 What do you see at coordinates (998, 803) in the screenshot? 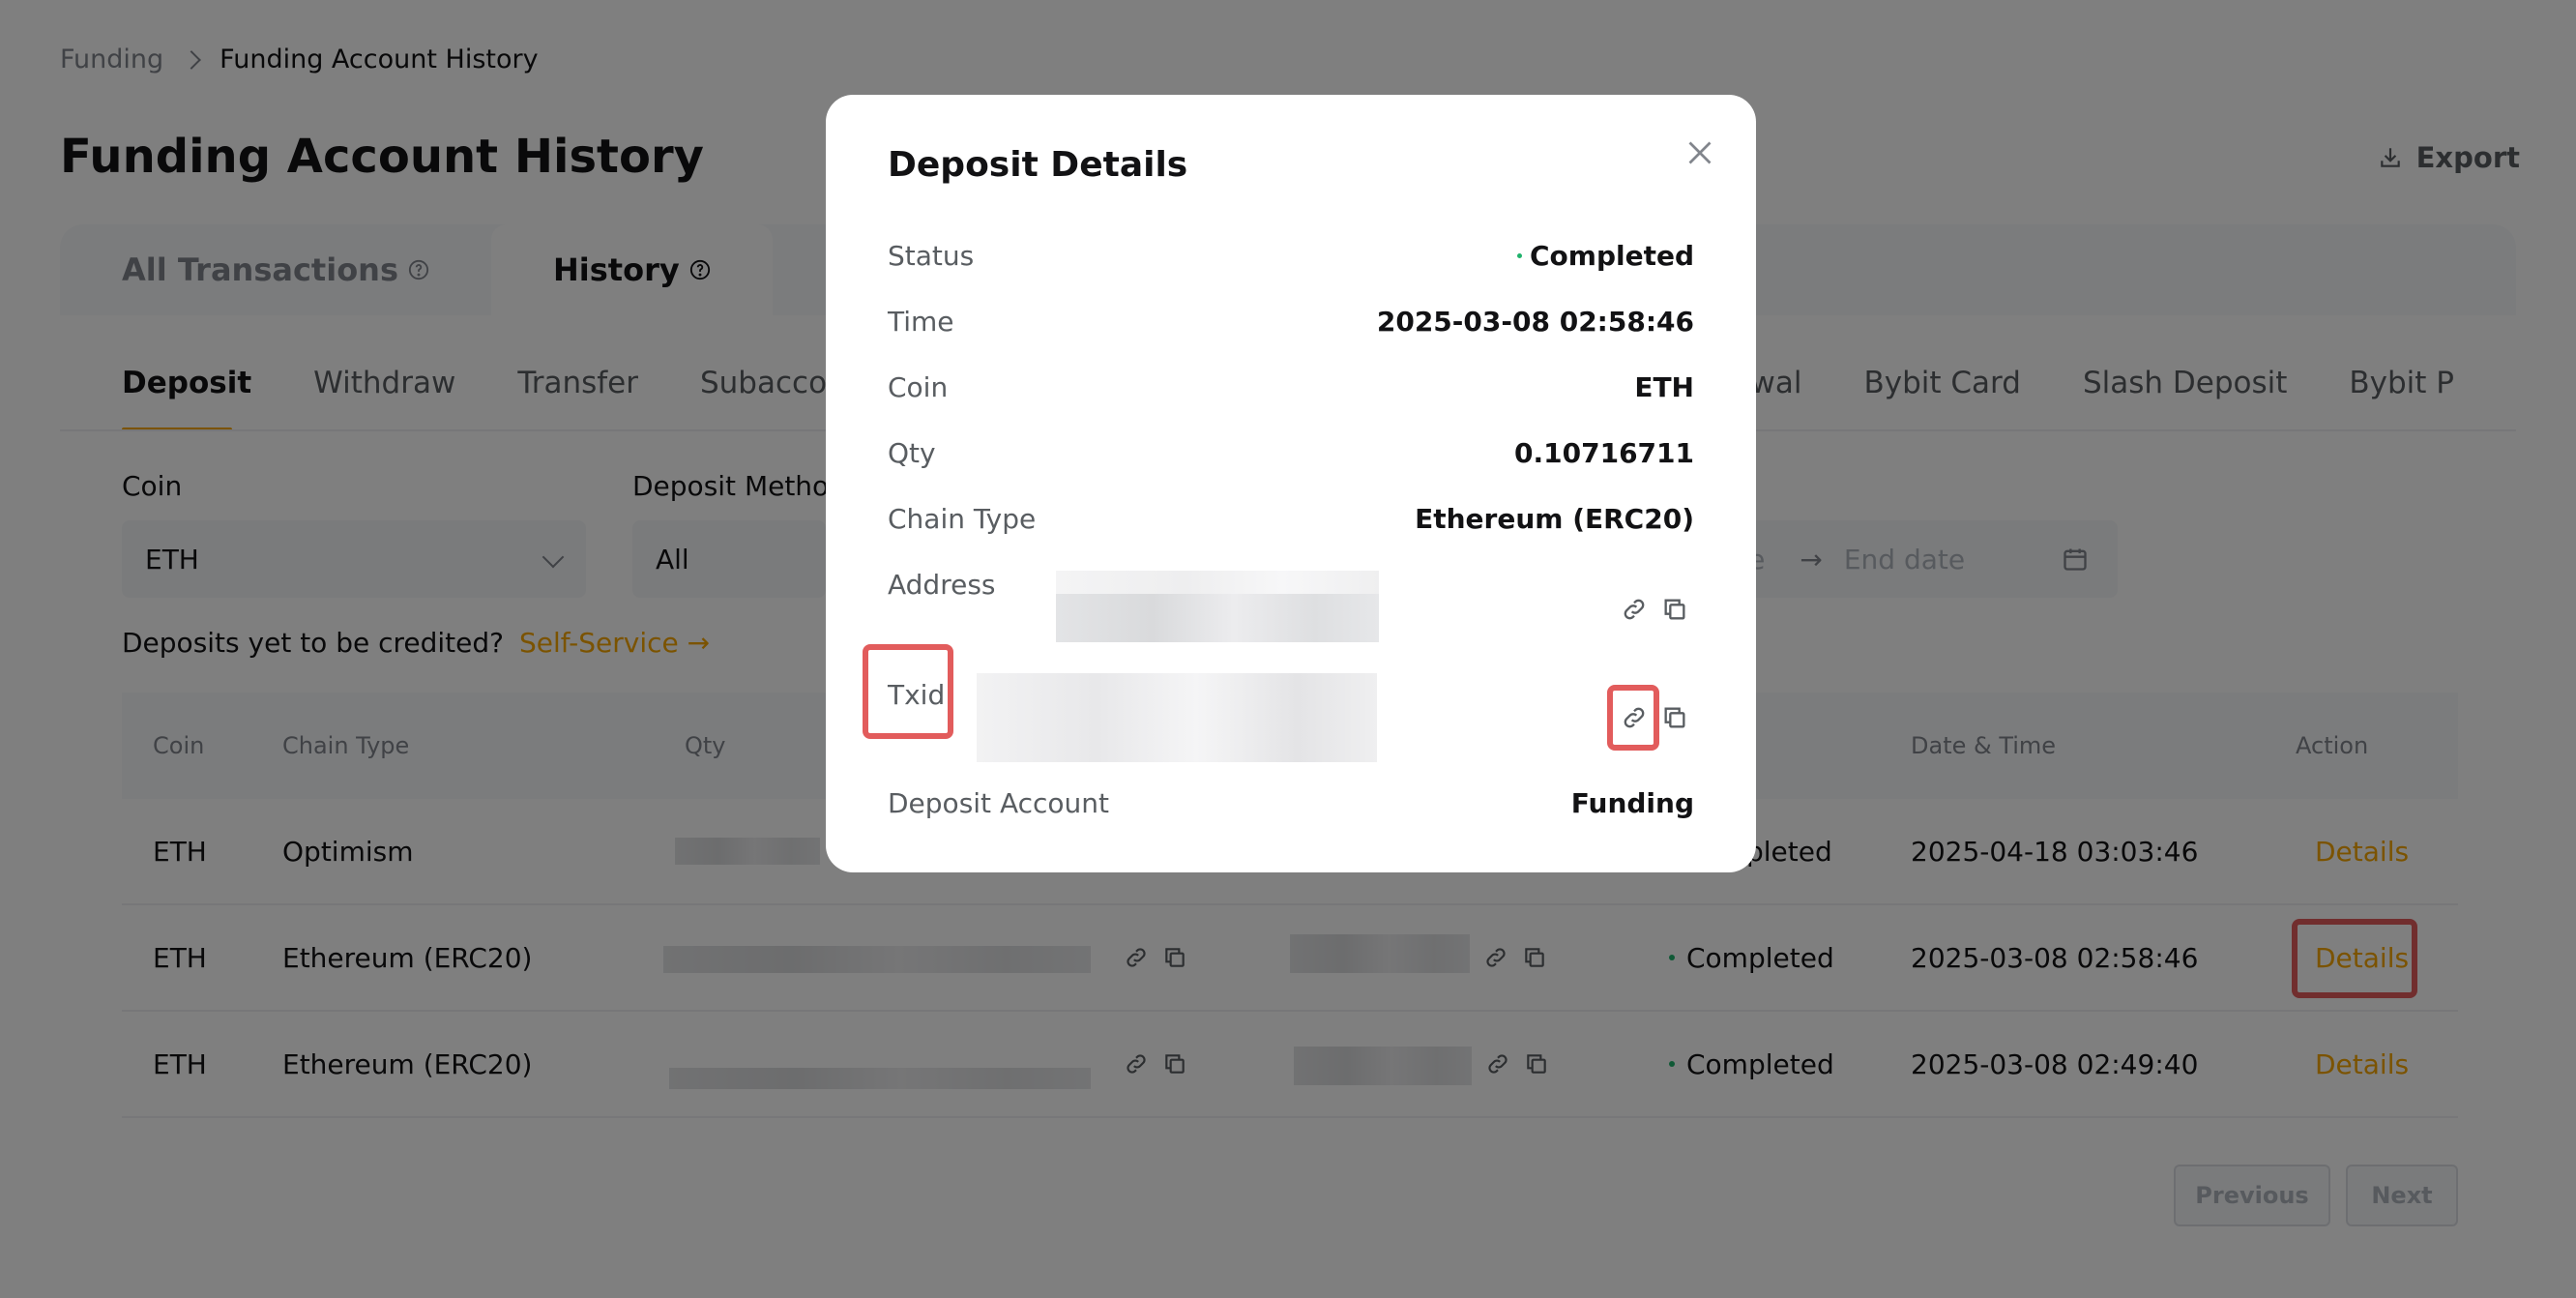
I see `deposit-account-label: Deposit Account` at bounding box center [998, 803].